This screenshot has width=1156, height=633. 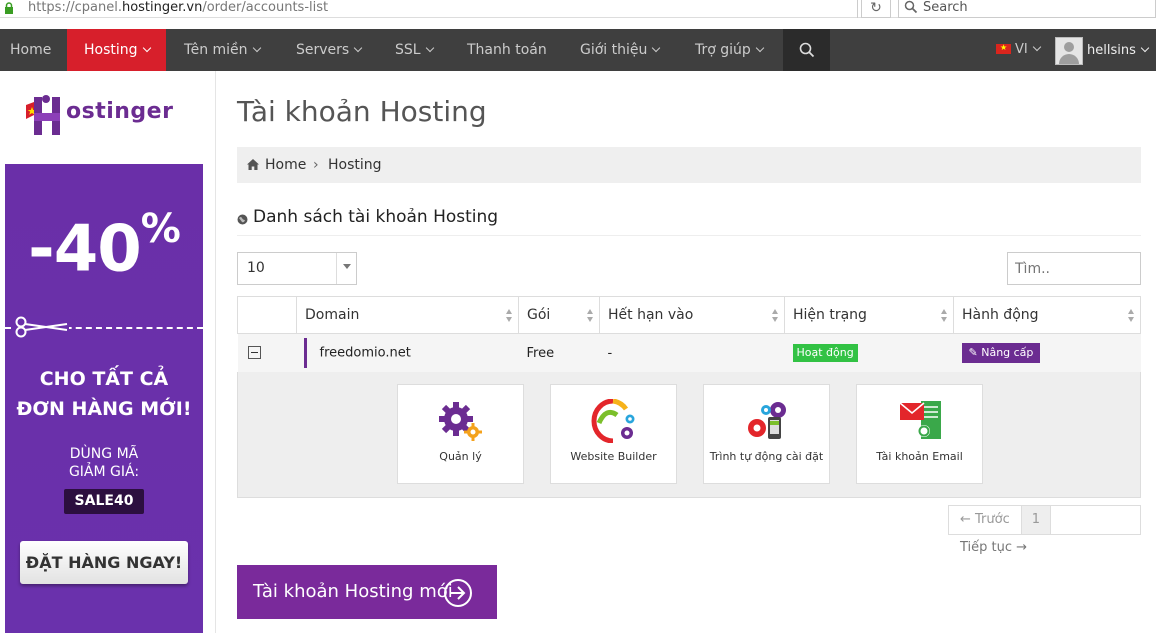 I want to click on dropdown-arrow-icon, so click(x=346, y=268).